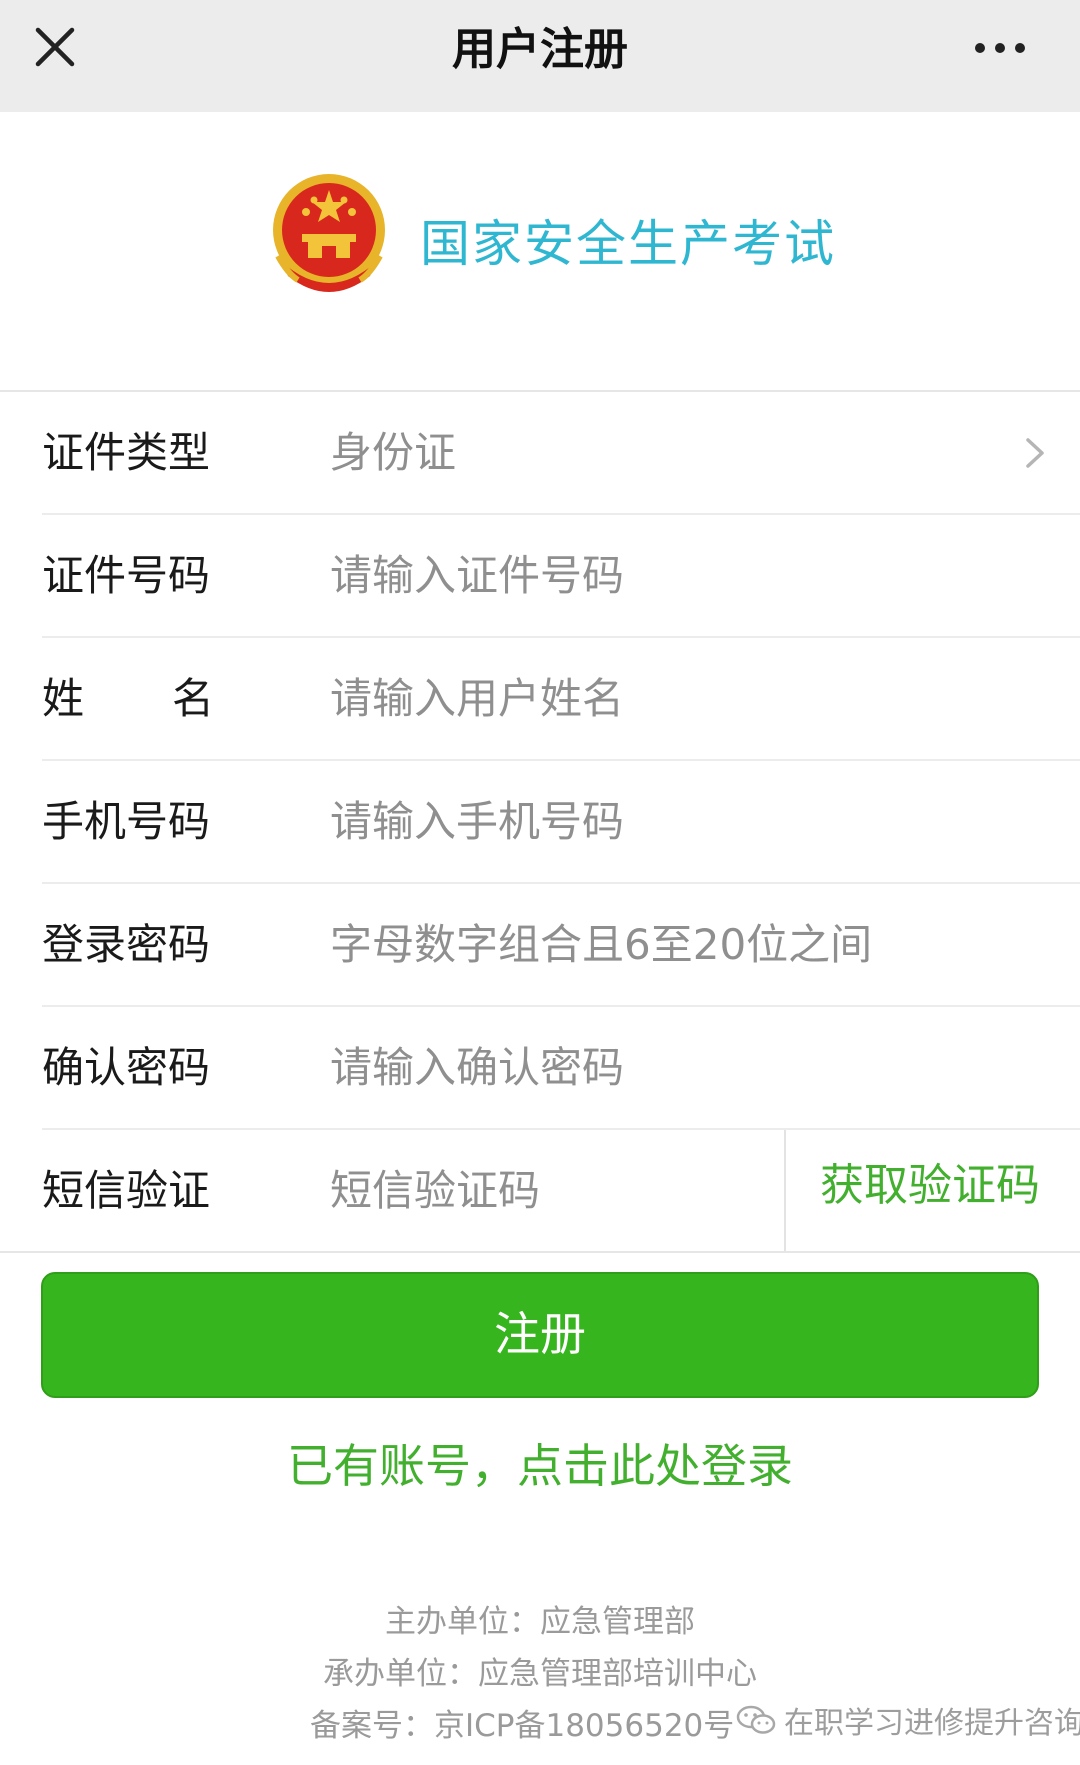 The image size is (1080, 1765). I want to click on id-number-row: 证件号码, so click(561, 576).